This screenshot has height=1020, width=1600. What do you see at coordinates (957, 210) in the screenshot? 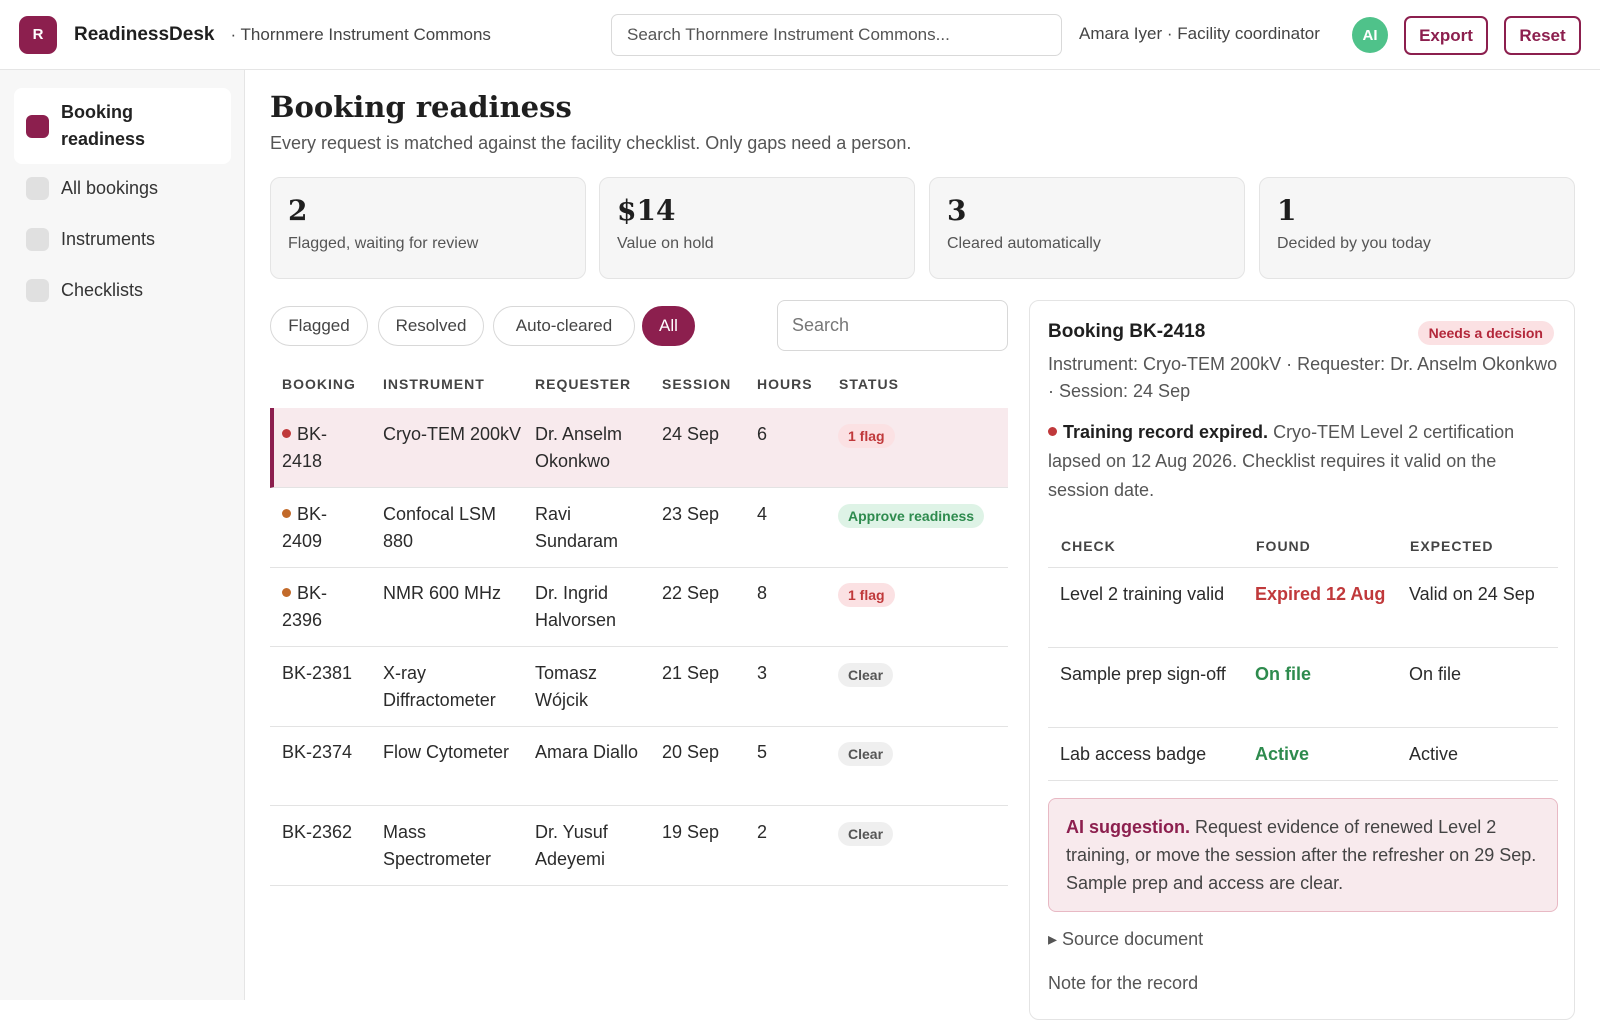
I see `stat-value: 3` at bounding box center [957, 210].